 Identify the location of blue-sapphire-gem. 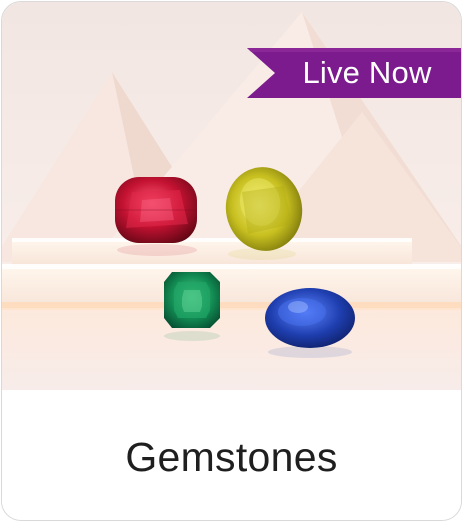
(310, 318).